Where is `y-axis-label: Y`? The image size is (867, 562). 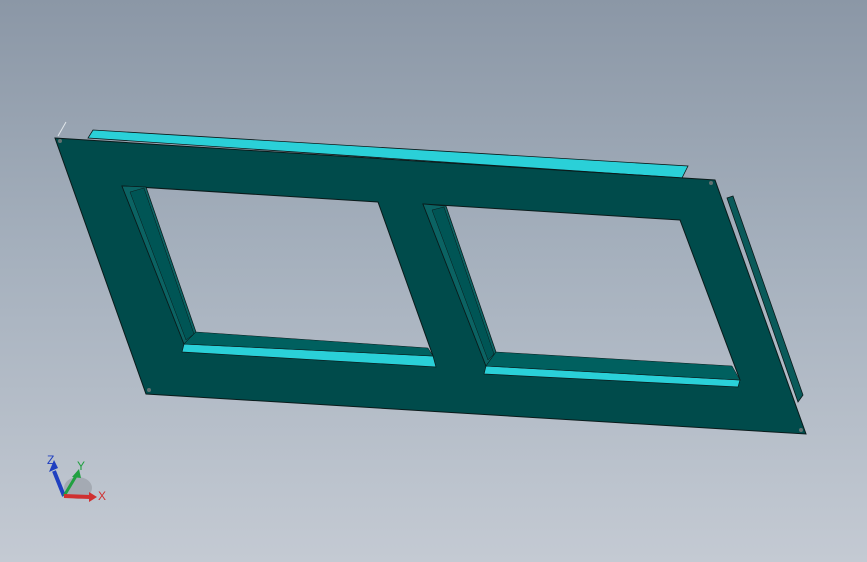 y-axis-label: Y is located at coordinates (81, 466).